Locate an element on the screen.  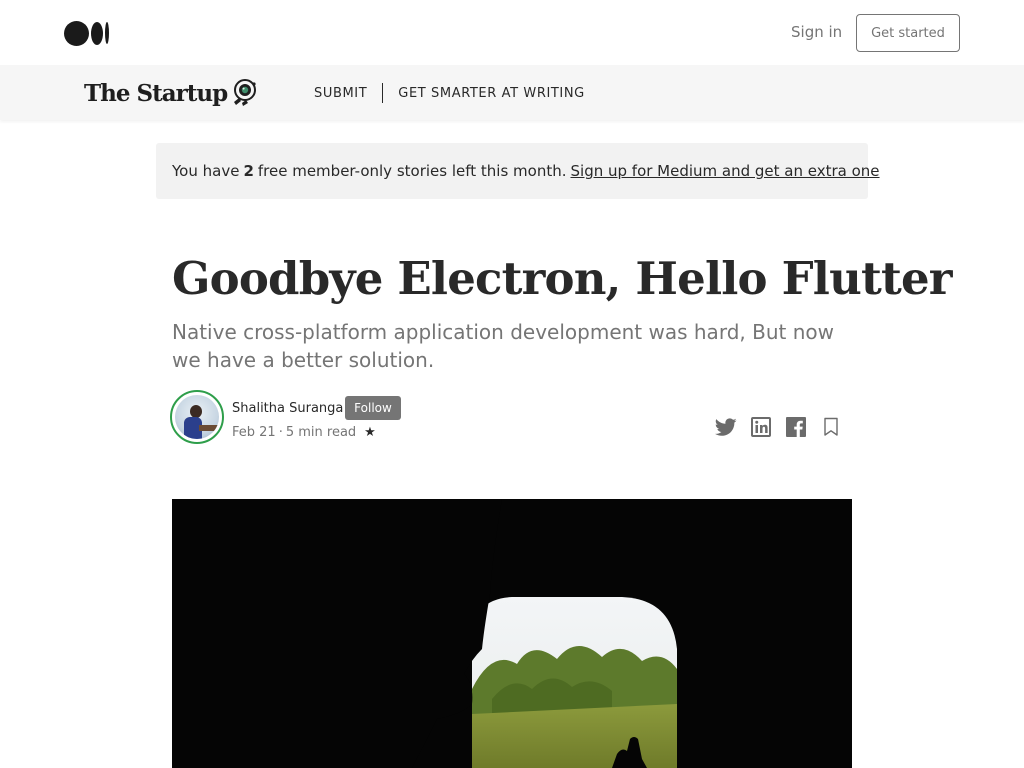
follow-button: Follow is located at coordinates (373, 408).